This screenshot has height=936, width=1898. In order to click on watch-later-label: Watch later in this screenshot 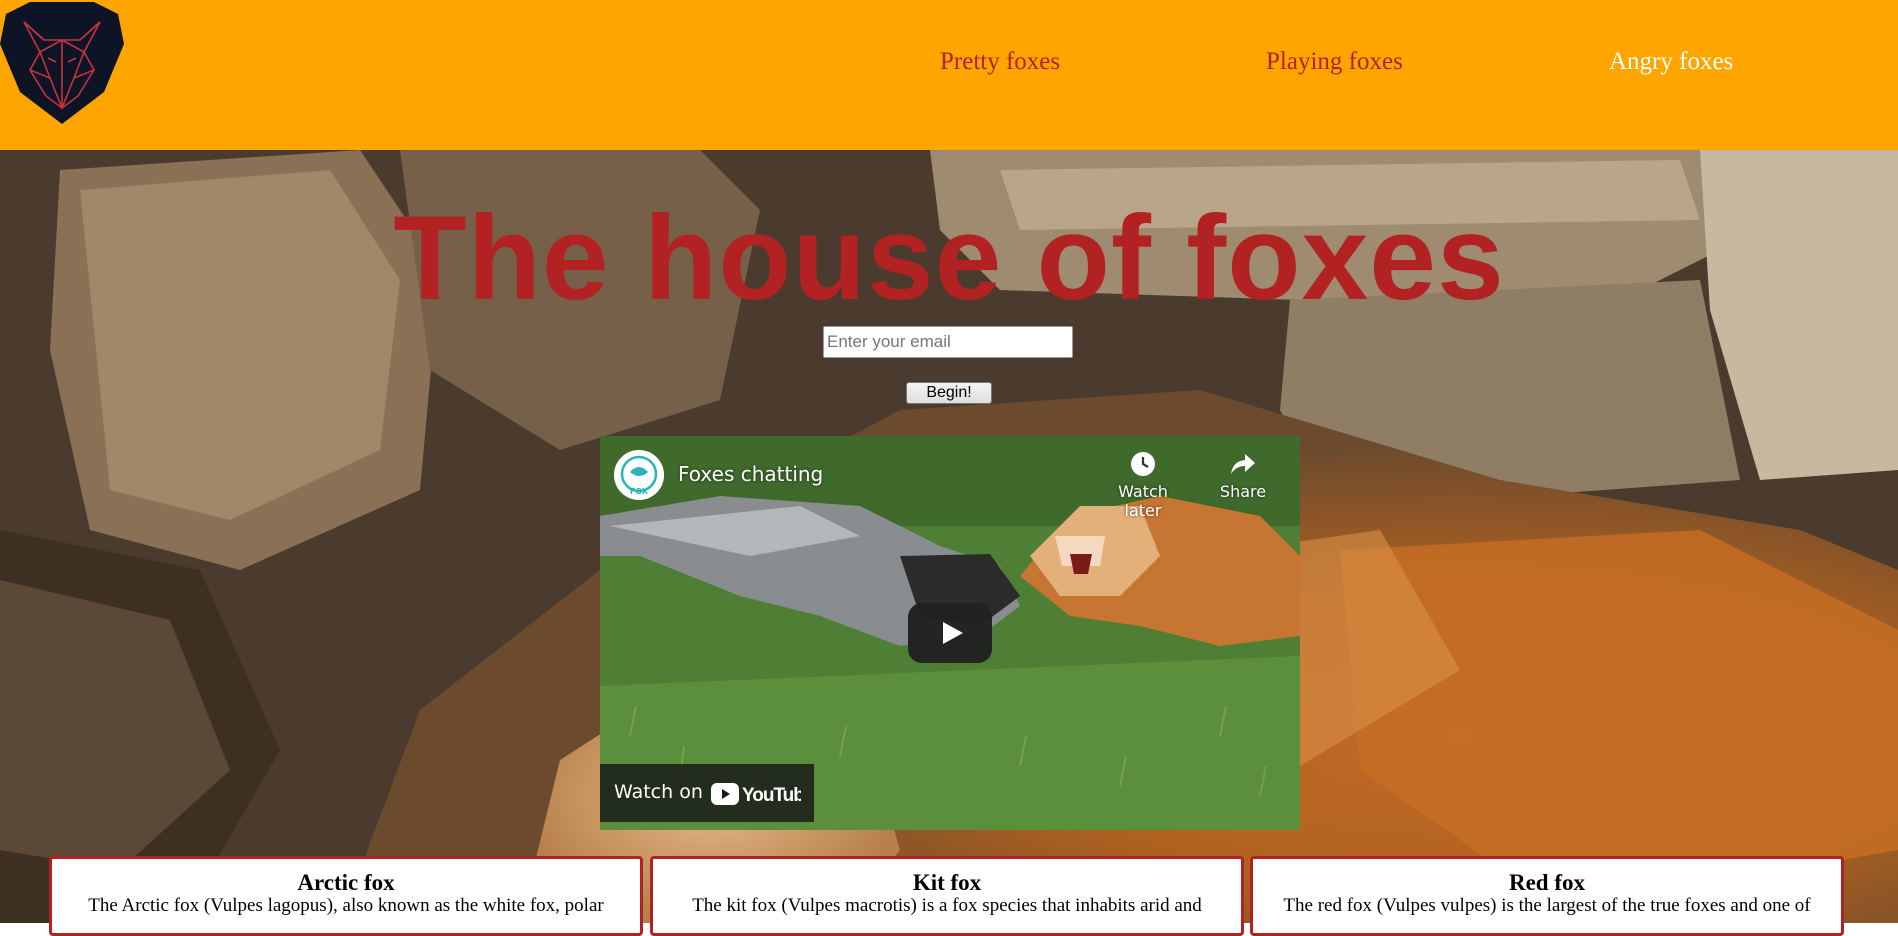, I will do `click(1143, 501)`.